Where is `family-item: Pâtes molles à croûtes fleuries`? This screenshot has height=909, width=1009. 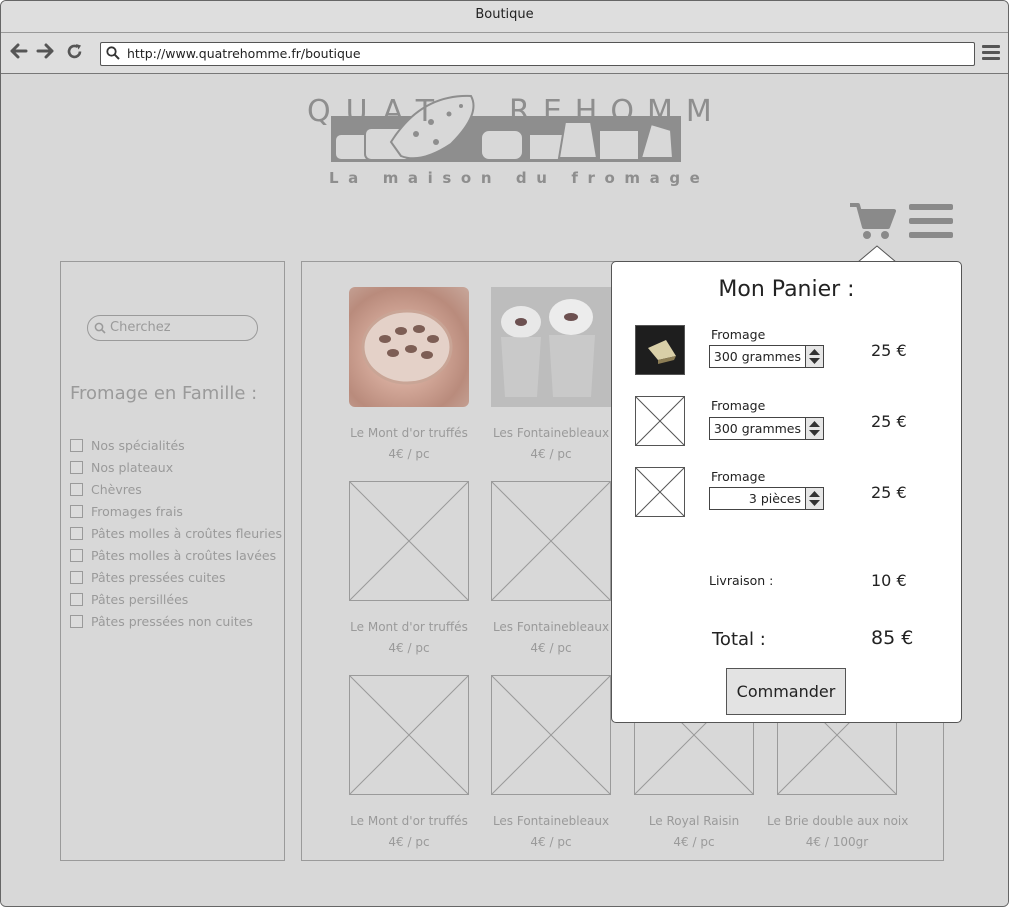 family-item: Pâtes molles à croûtes fleuries is located at coordinates (176, 538).